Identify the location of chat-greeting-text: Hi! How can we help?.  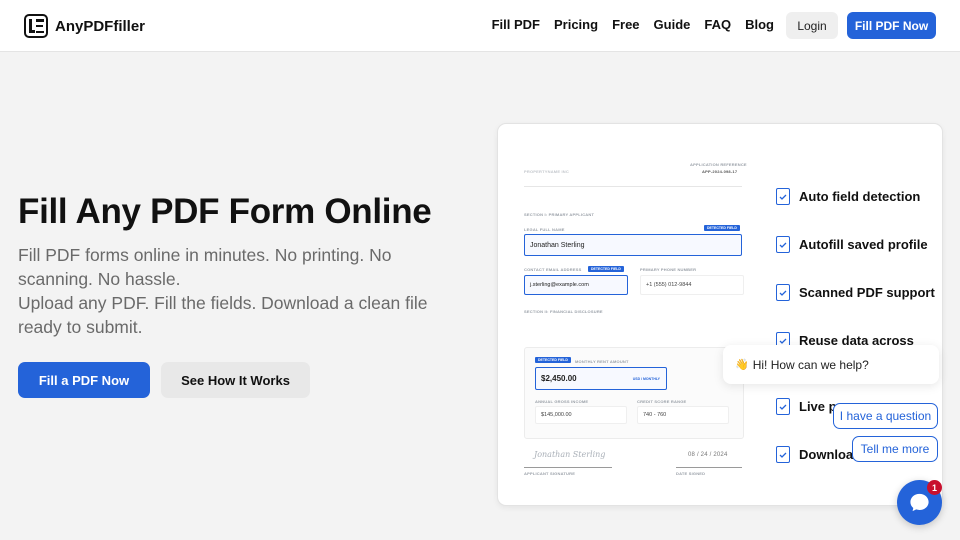
(810, 364).